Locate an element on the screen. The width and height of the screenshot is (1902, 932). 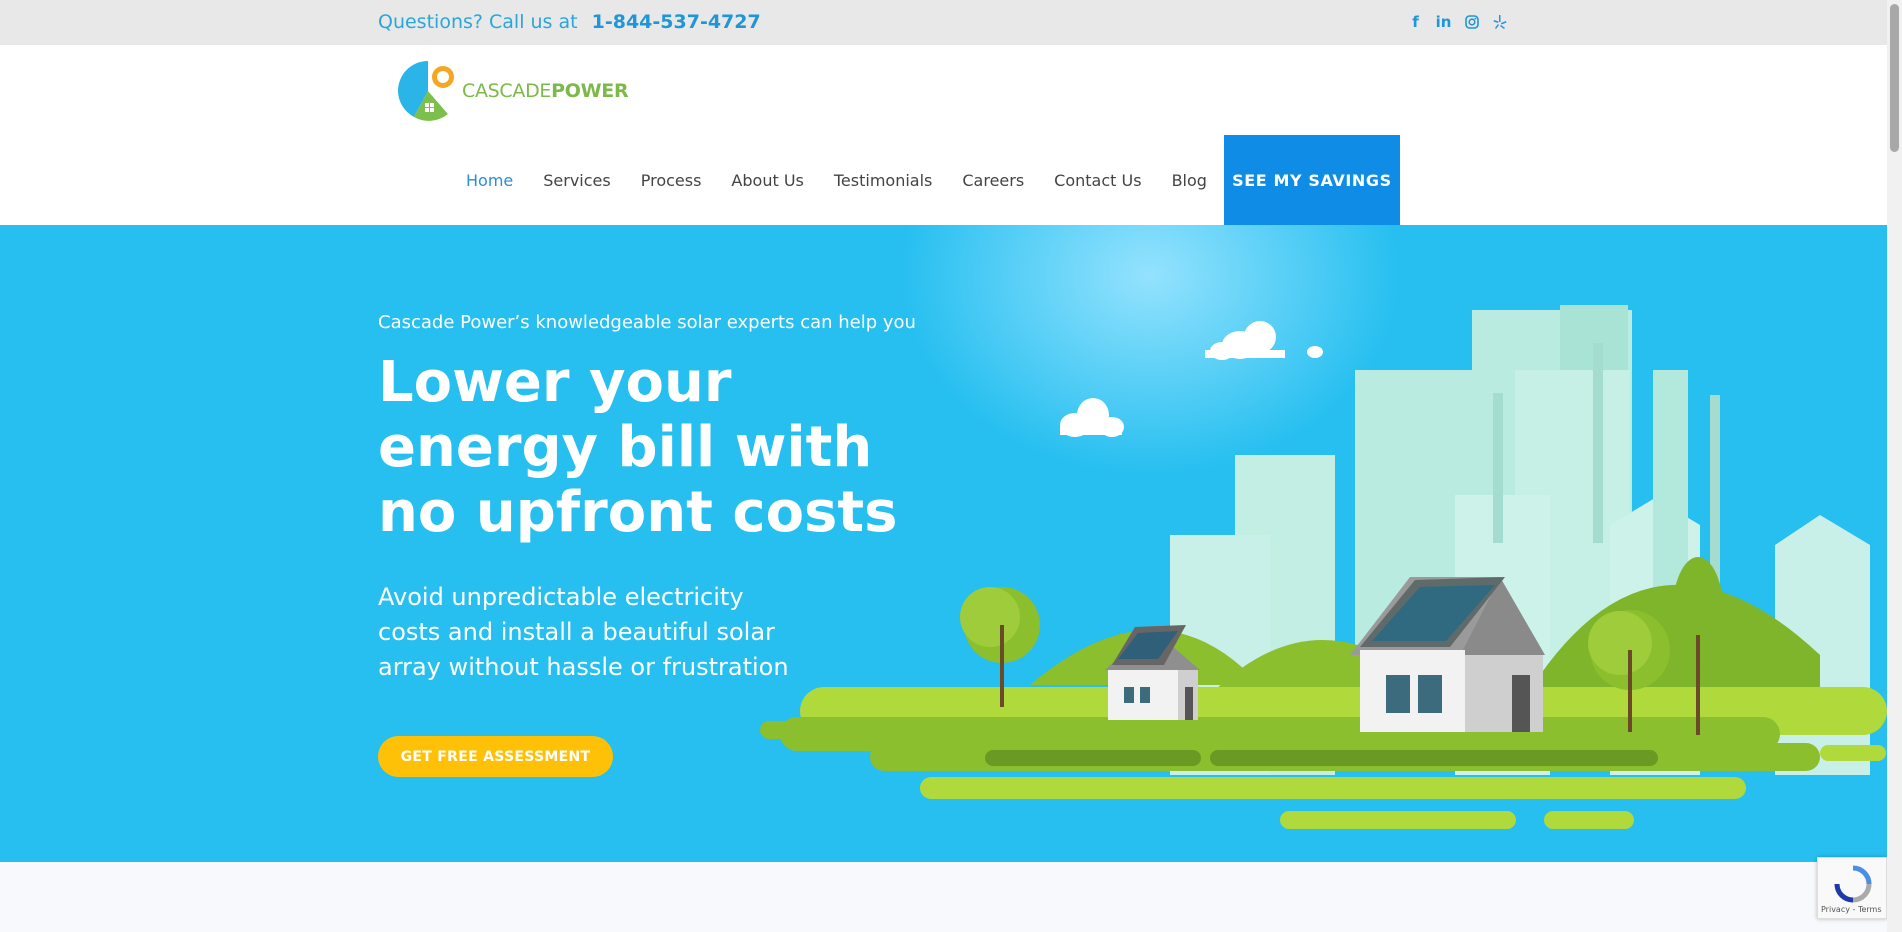
see-my-savings-button: SEE MY SAVINGS is located at coordinates (1311, 180).